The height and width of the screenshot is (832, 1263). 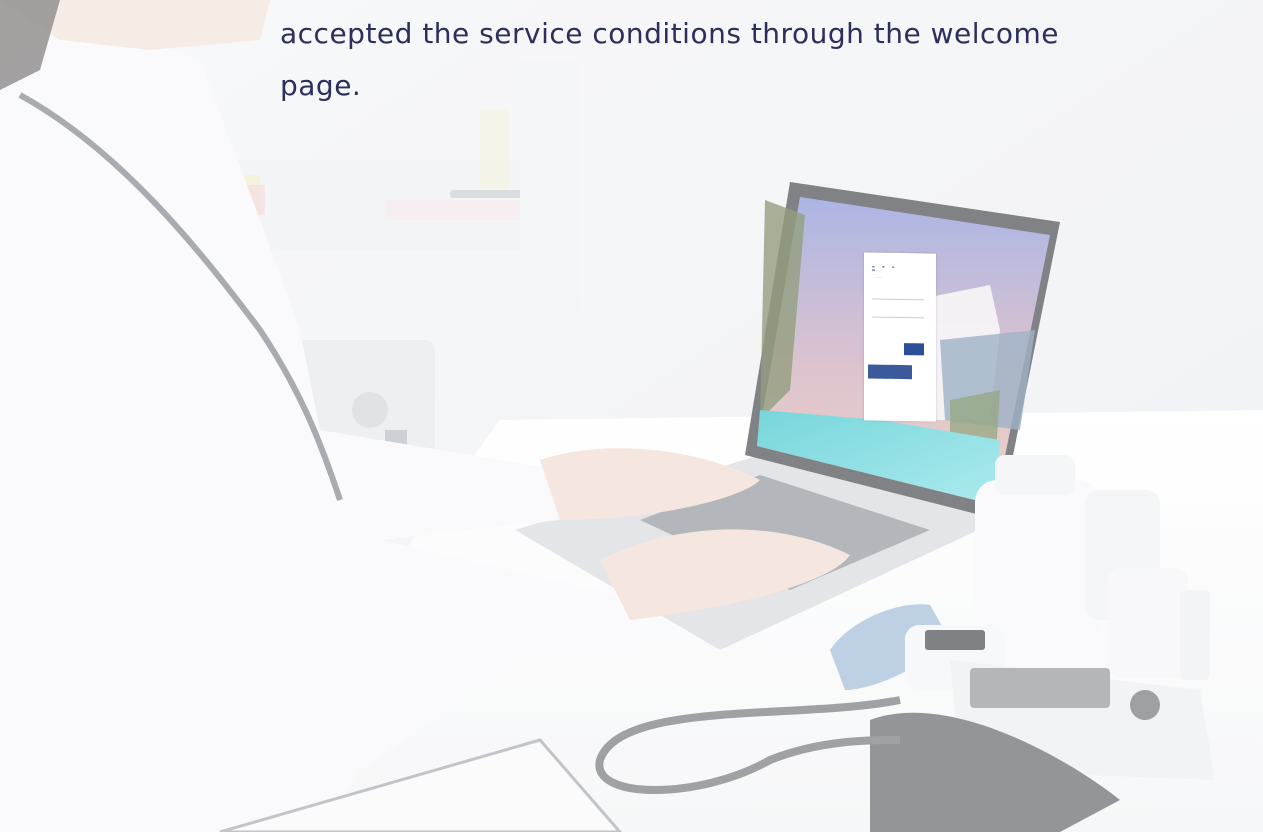 I want to click on tab-3: ▬, so click(x=893, y=266).